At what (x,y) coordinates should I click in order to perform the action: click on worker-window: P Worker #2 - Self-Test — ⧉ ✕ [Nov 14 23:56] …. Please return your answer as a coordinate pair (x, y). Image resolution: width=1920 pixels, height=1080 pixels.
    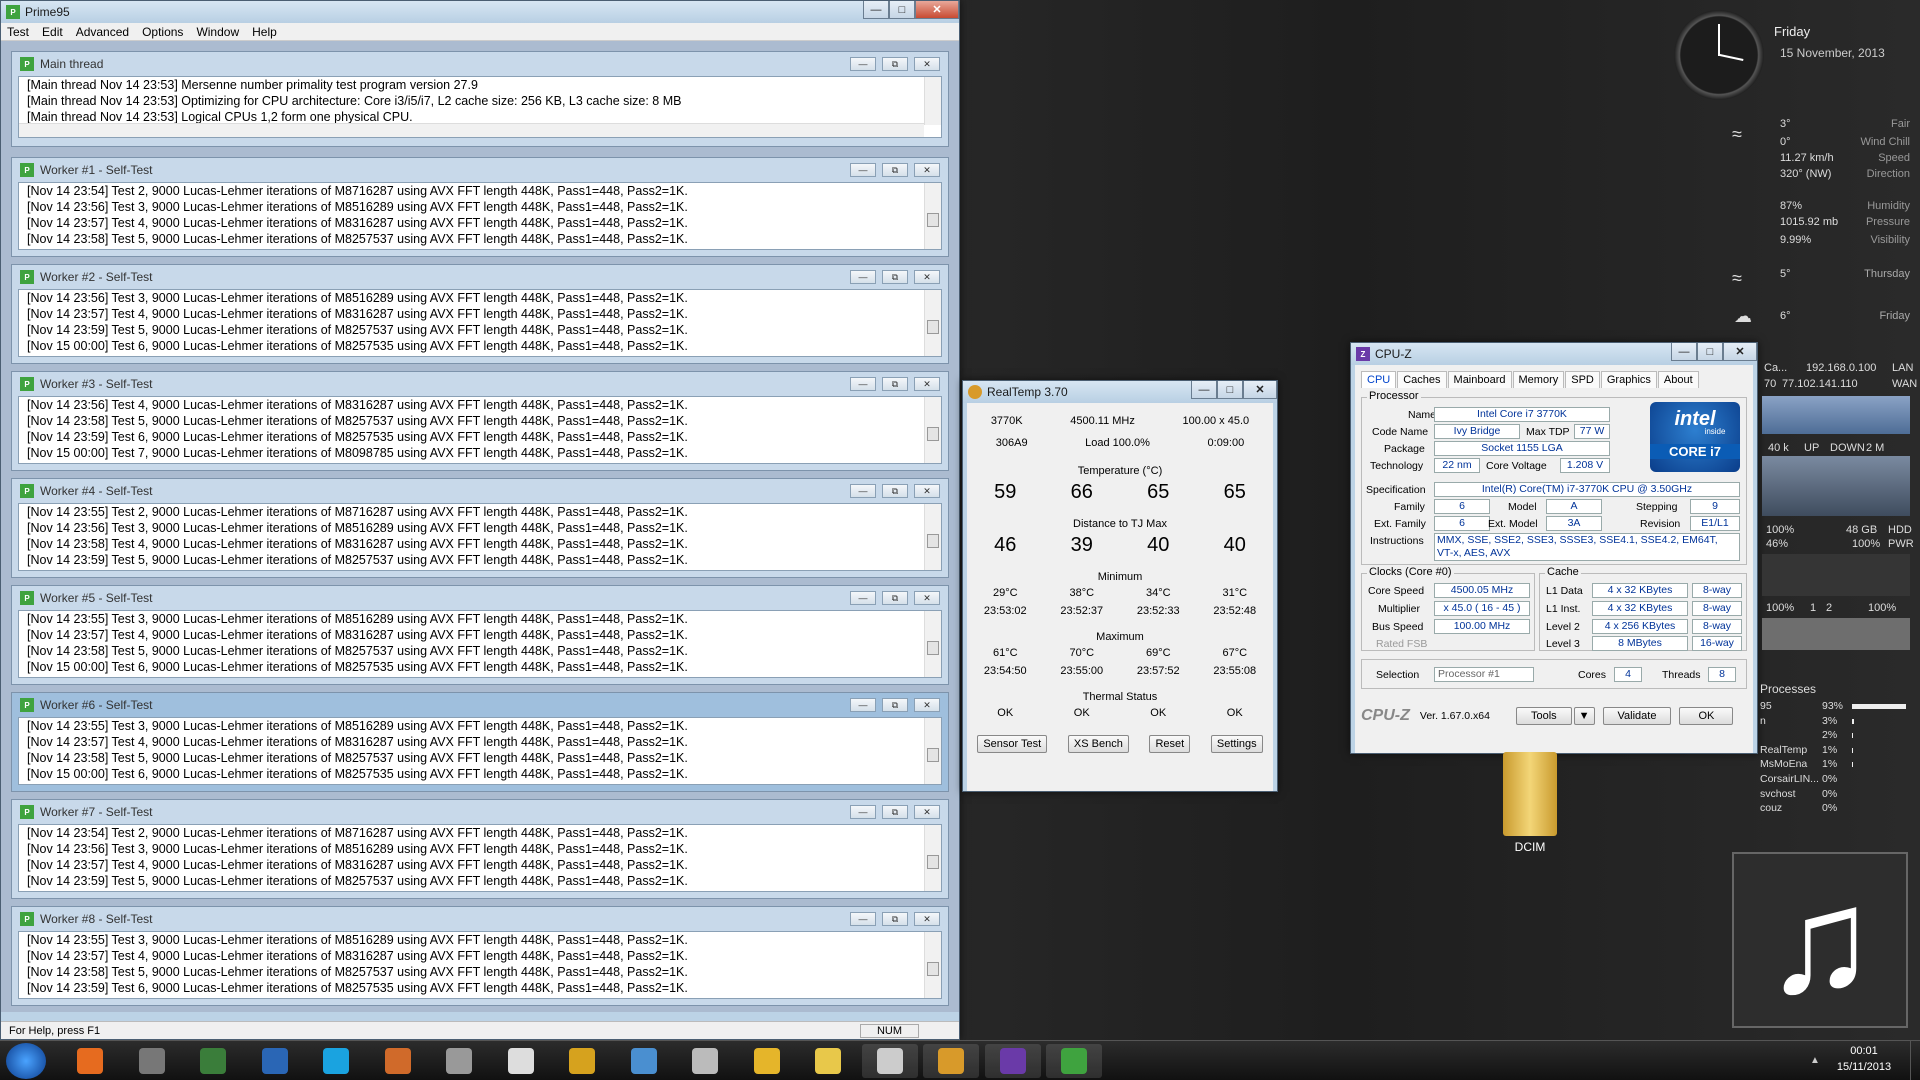
    Looking at the image, I should click on (480, 314).